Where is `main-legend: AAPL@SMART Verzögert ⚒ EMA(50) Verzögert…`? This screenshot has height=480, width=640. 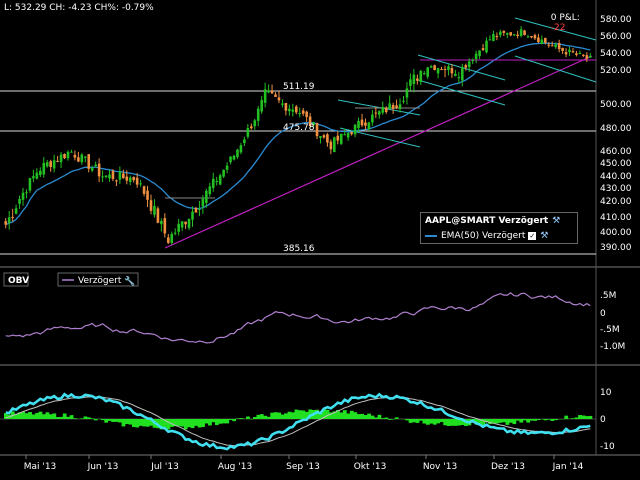
main-legend: AAPL@SMART Verzögert ⚒ EMA(50) Verzögert… is located at coordinates (499, 228).